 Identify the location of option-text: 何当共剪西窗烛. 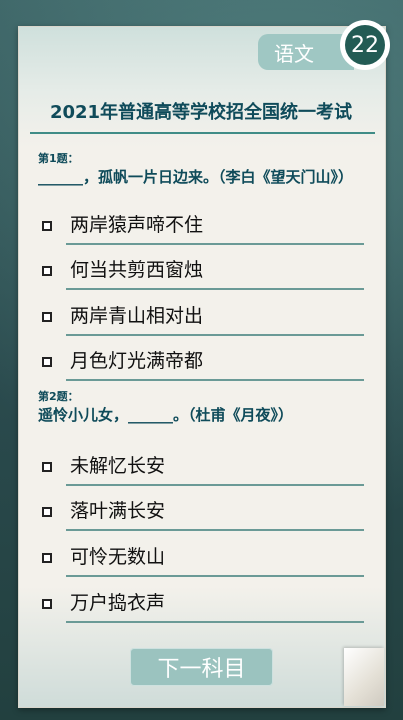
(137, 270).